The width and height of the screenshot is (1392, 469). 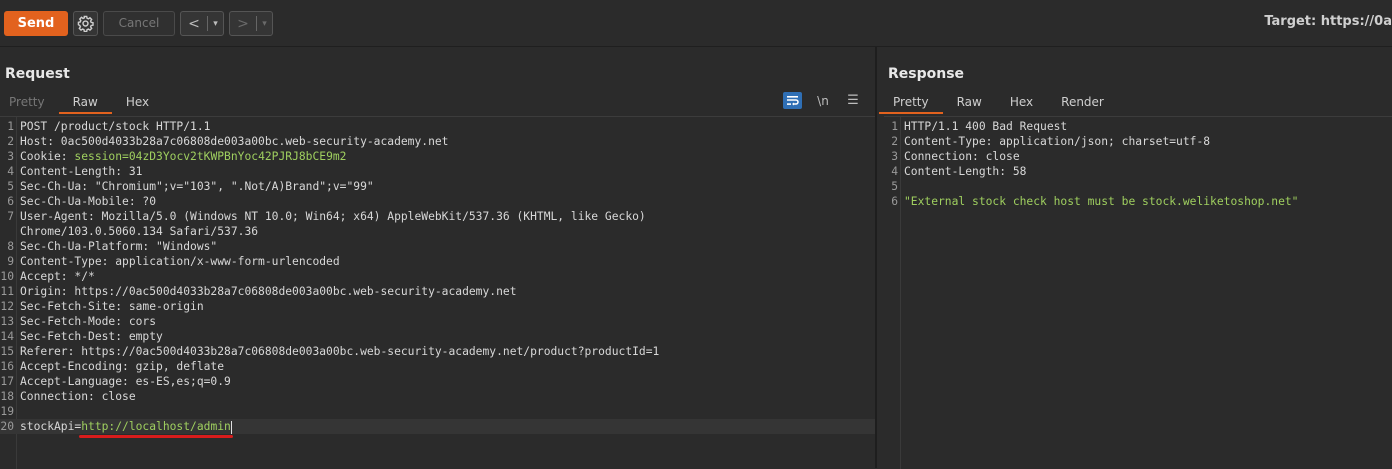 What do you see at coordinates (7, 321) in the screenshot?
I see `line-number: 13` at bounding box center [7, 321].